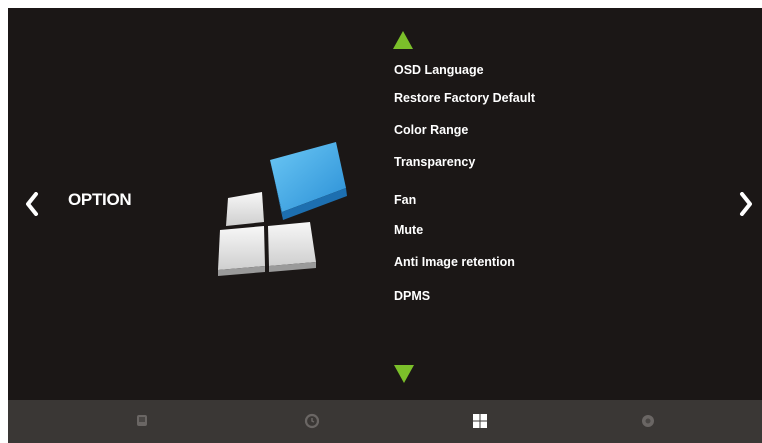 The width and height of the screenshot is (762, 443). Describe the element at coordinates (142, 421) in the screenshot. I see `picture-icon` at that location.